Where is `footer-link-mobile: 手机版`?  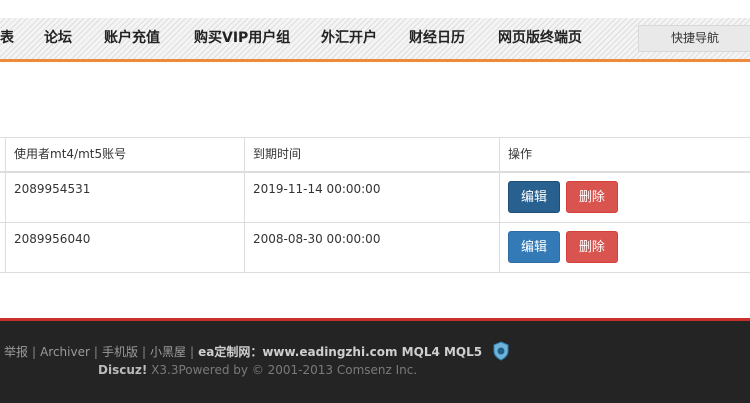
footer-link-mobile: 手机版 is located at coordinates (120, 352).